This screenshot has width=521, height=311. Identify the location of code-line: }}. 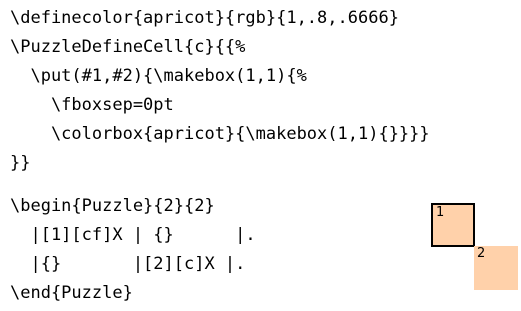
(20, 163).